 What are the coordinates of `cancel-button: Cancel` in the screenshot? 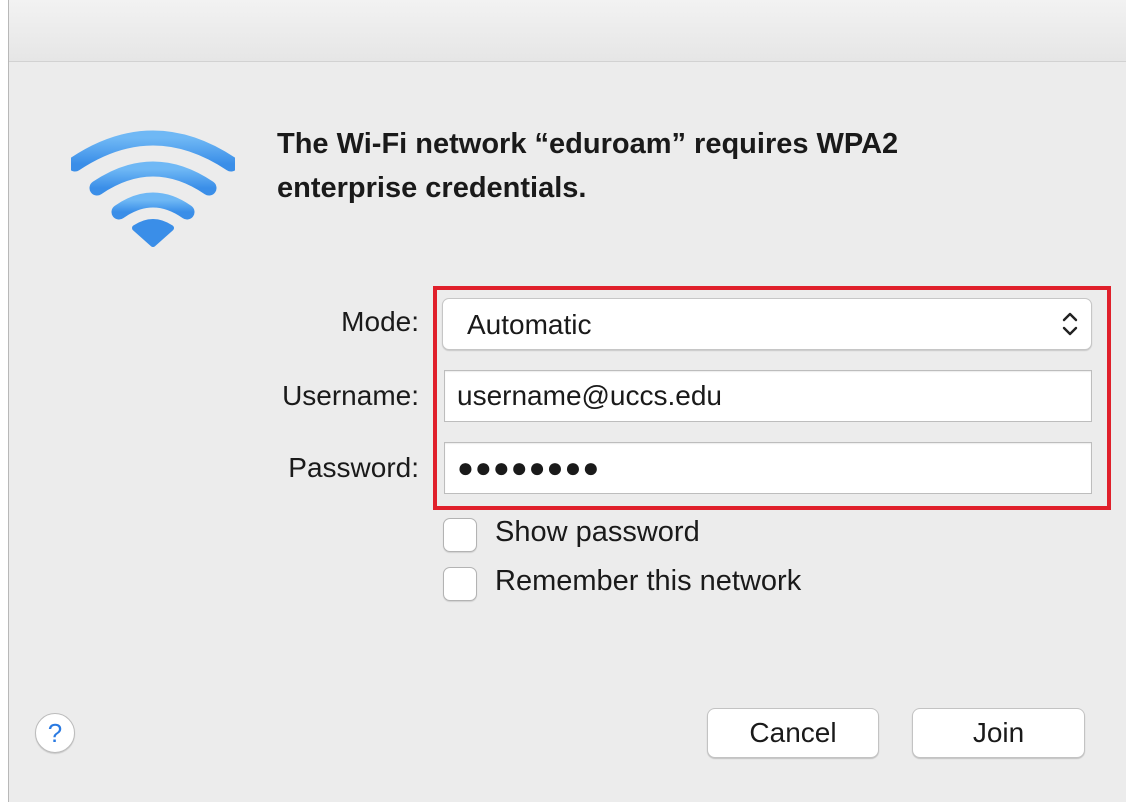 It's located at (793, 733).